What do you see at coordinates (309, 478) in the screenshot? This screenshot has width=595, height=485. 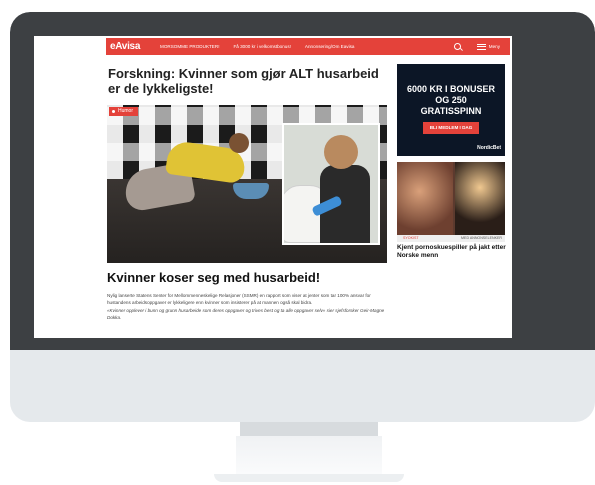 I see `monitor-stand-base` at bounding box center [309, 478].